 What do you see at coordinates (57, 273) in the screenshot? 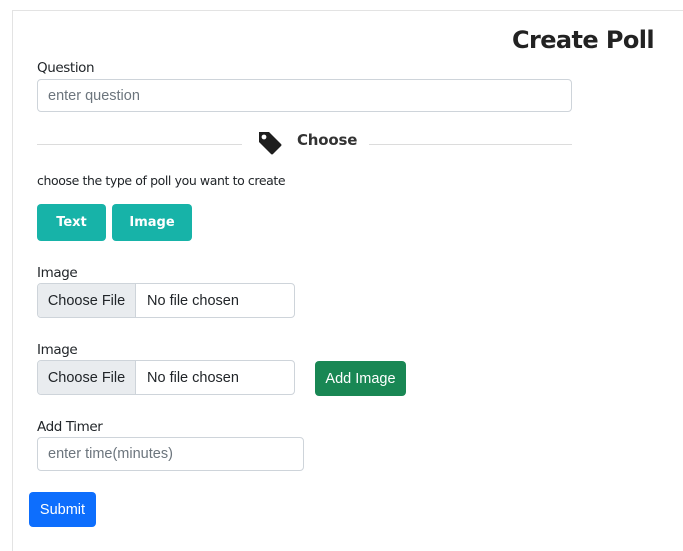
I see `image-label-1: Image` at bounding box center [57, 273].